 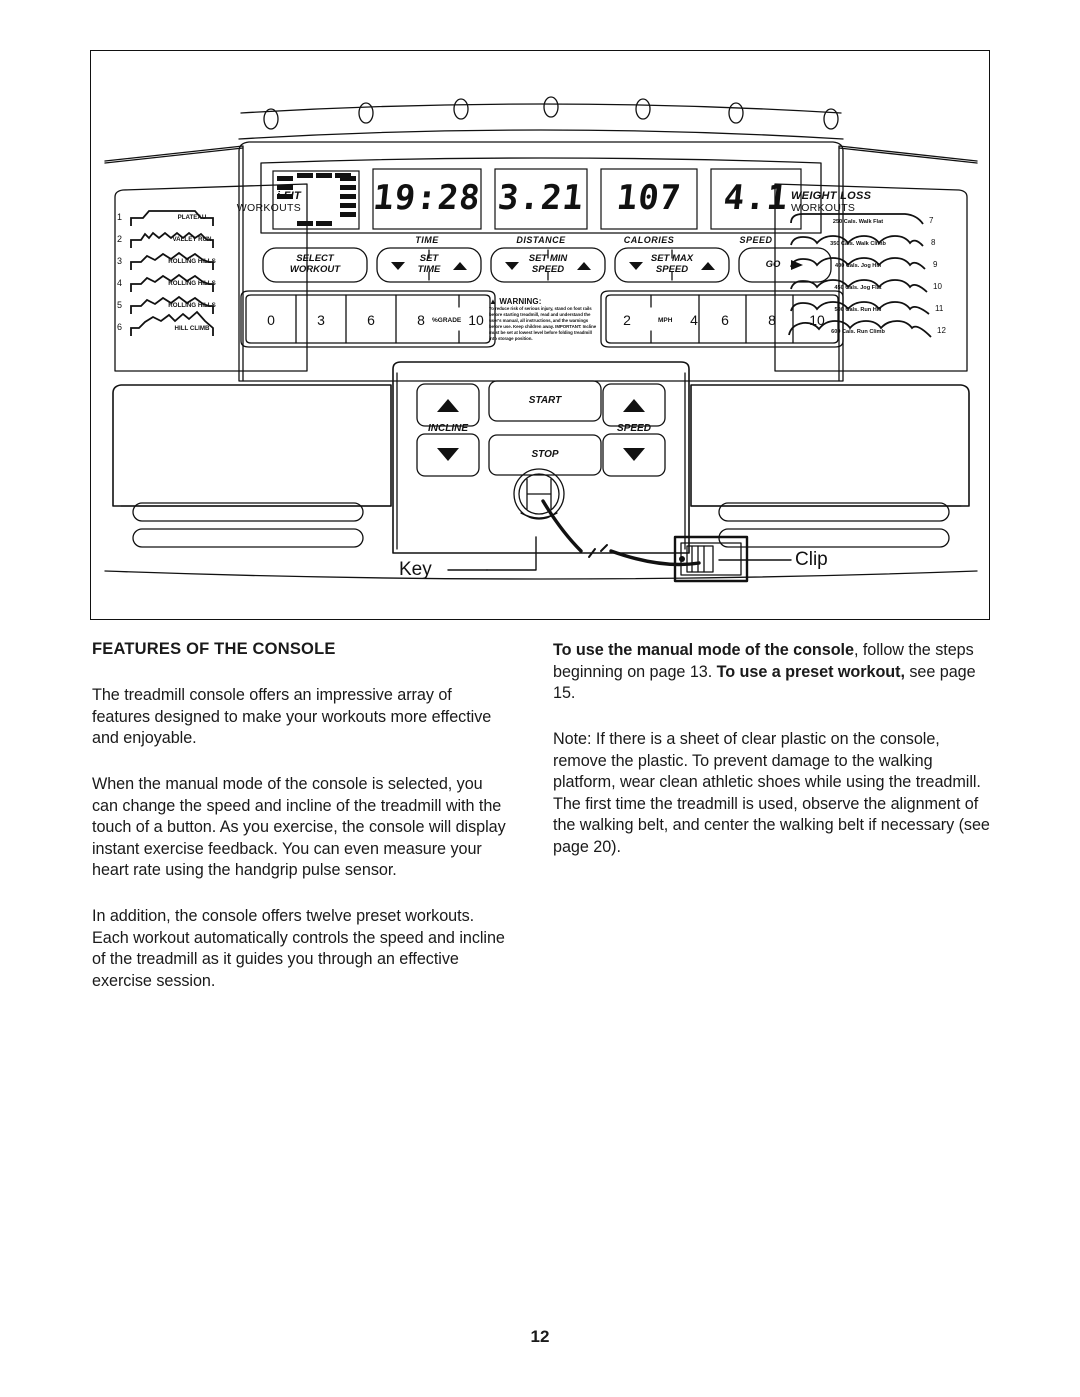 What do you see at coordinates (447, 320) in the screenshot?
I see `incline-unit-label: %GRADE` at bounding box center [447, 320].